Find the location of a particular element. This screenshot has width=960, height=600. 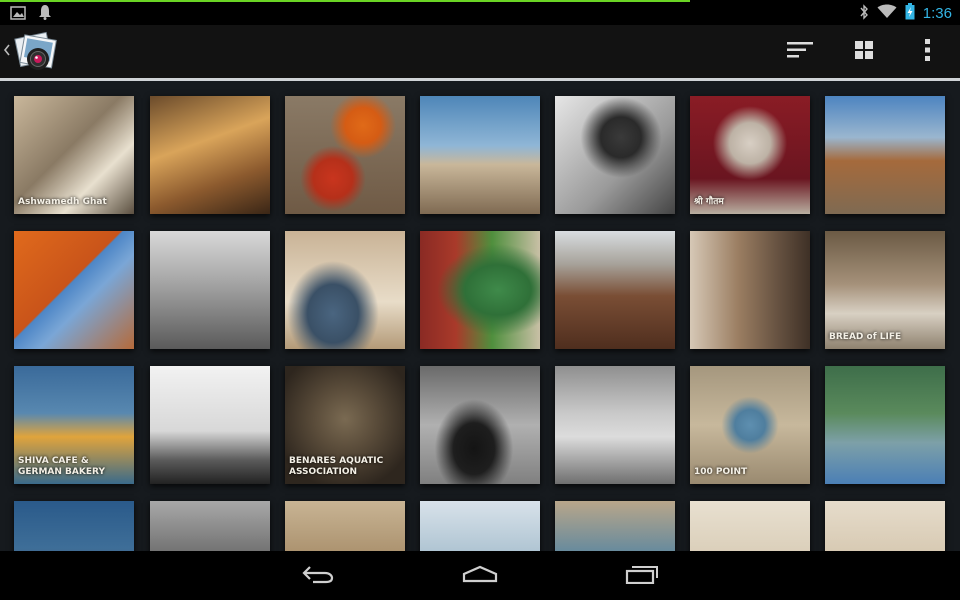

recent-apps-icon is located at coordinates (642, 576).